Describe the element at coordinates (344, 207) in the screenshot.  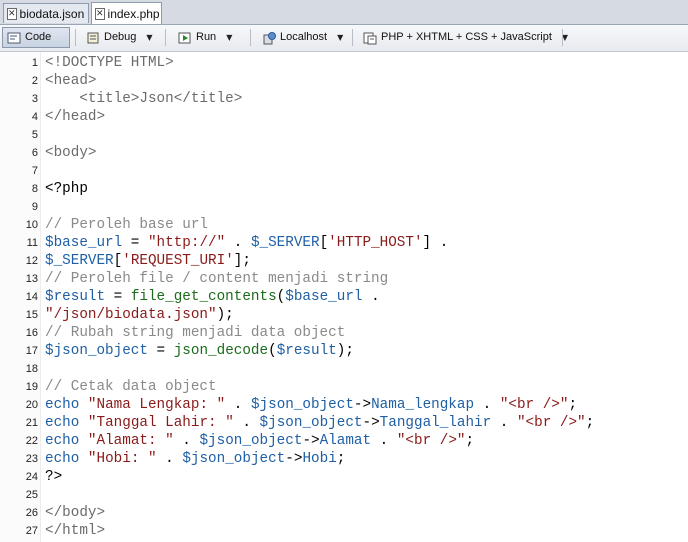
I see `code-line: 9` at that location.